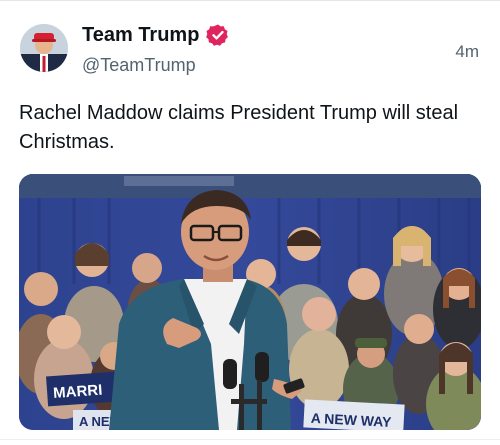 This screenshot has width=500, height=445. Describe the element at coordinates (250, 0) in the screenshot. I see `top-divider` at that location.